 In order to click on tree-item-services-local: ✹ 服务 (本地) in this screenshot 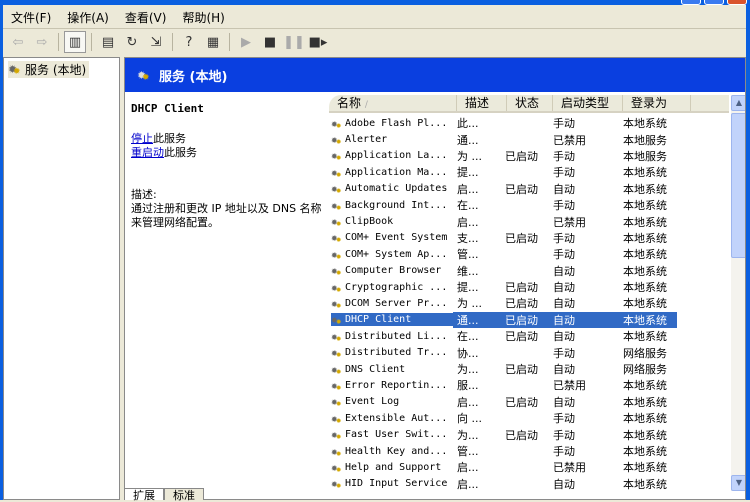, I will do `click(49, 70)`.